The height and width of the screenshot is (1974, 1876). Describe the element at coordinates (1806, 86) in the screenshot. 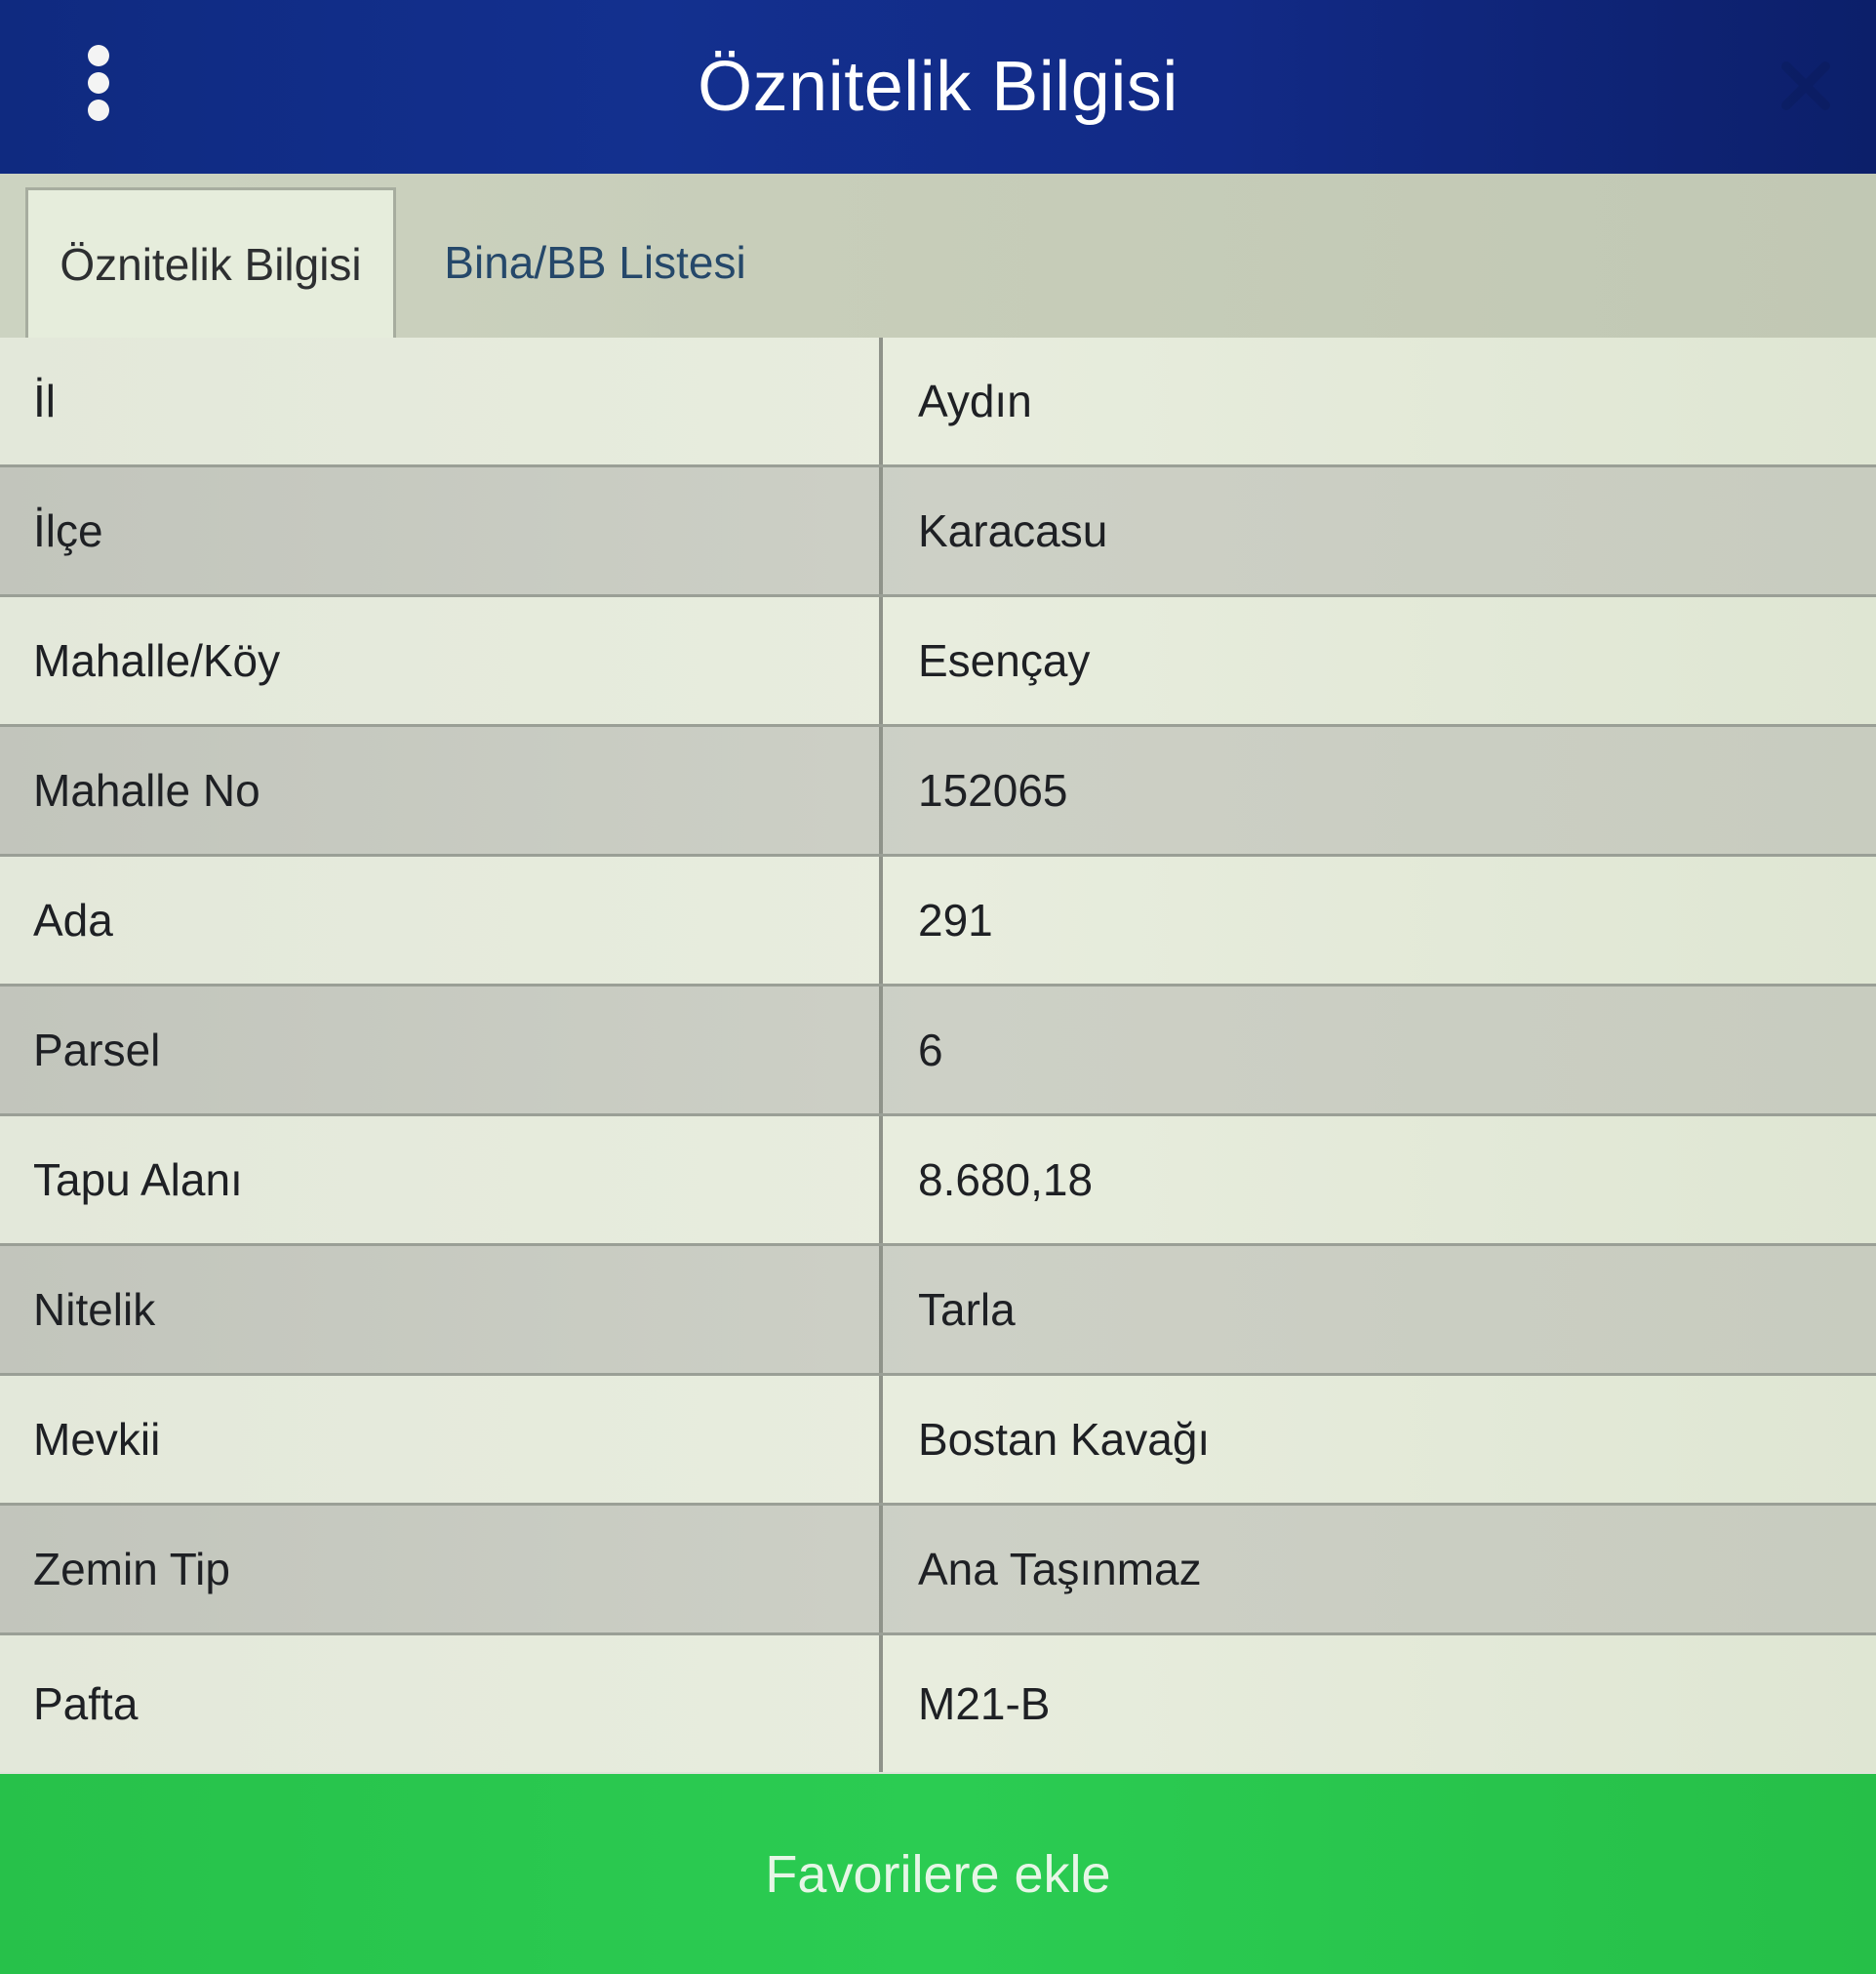

I see `close-icon` at that location.